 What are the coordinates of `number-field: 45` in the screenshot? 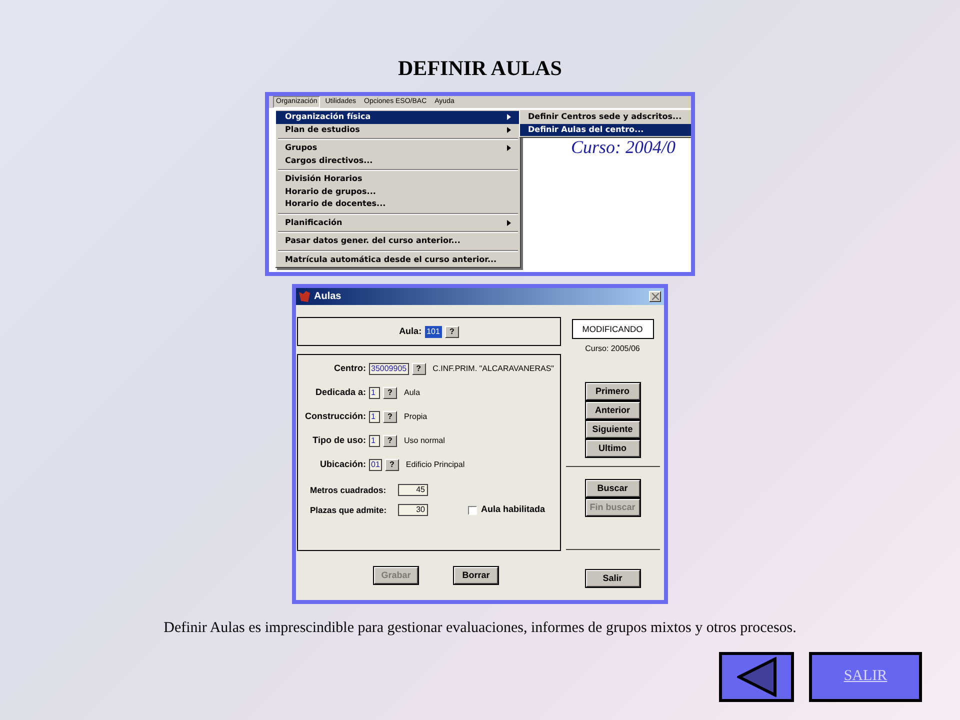 It's located at (413, 490).